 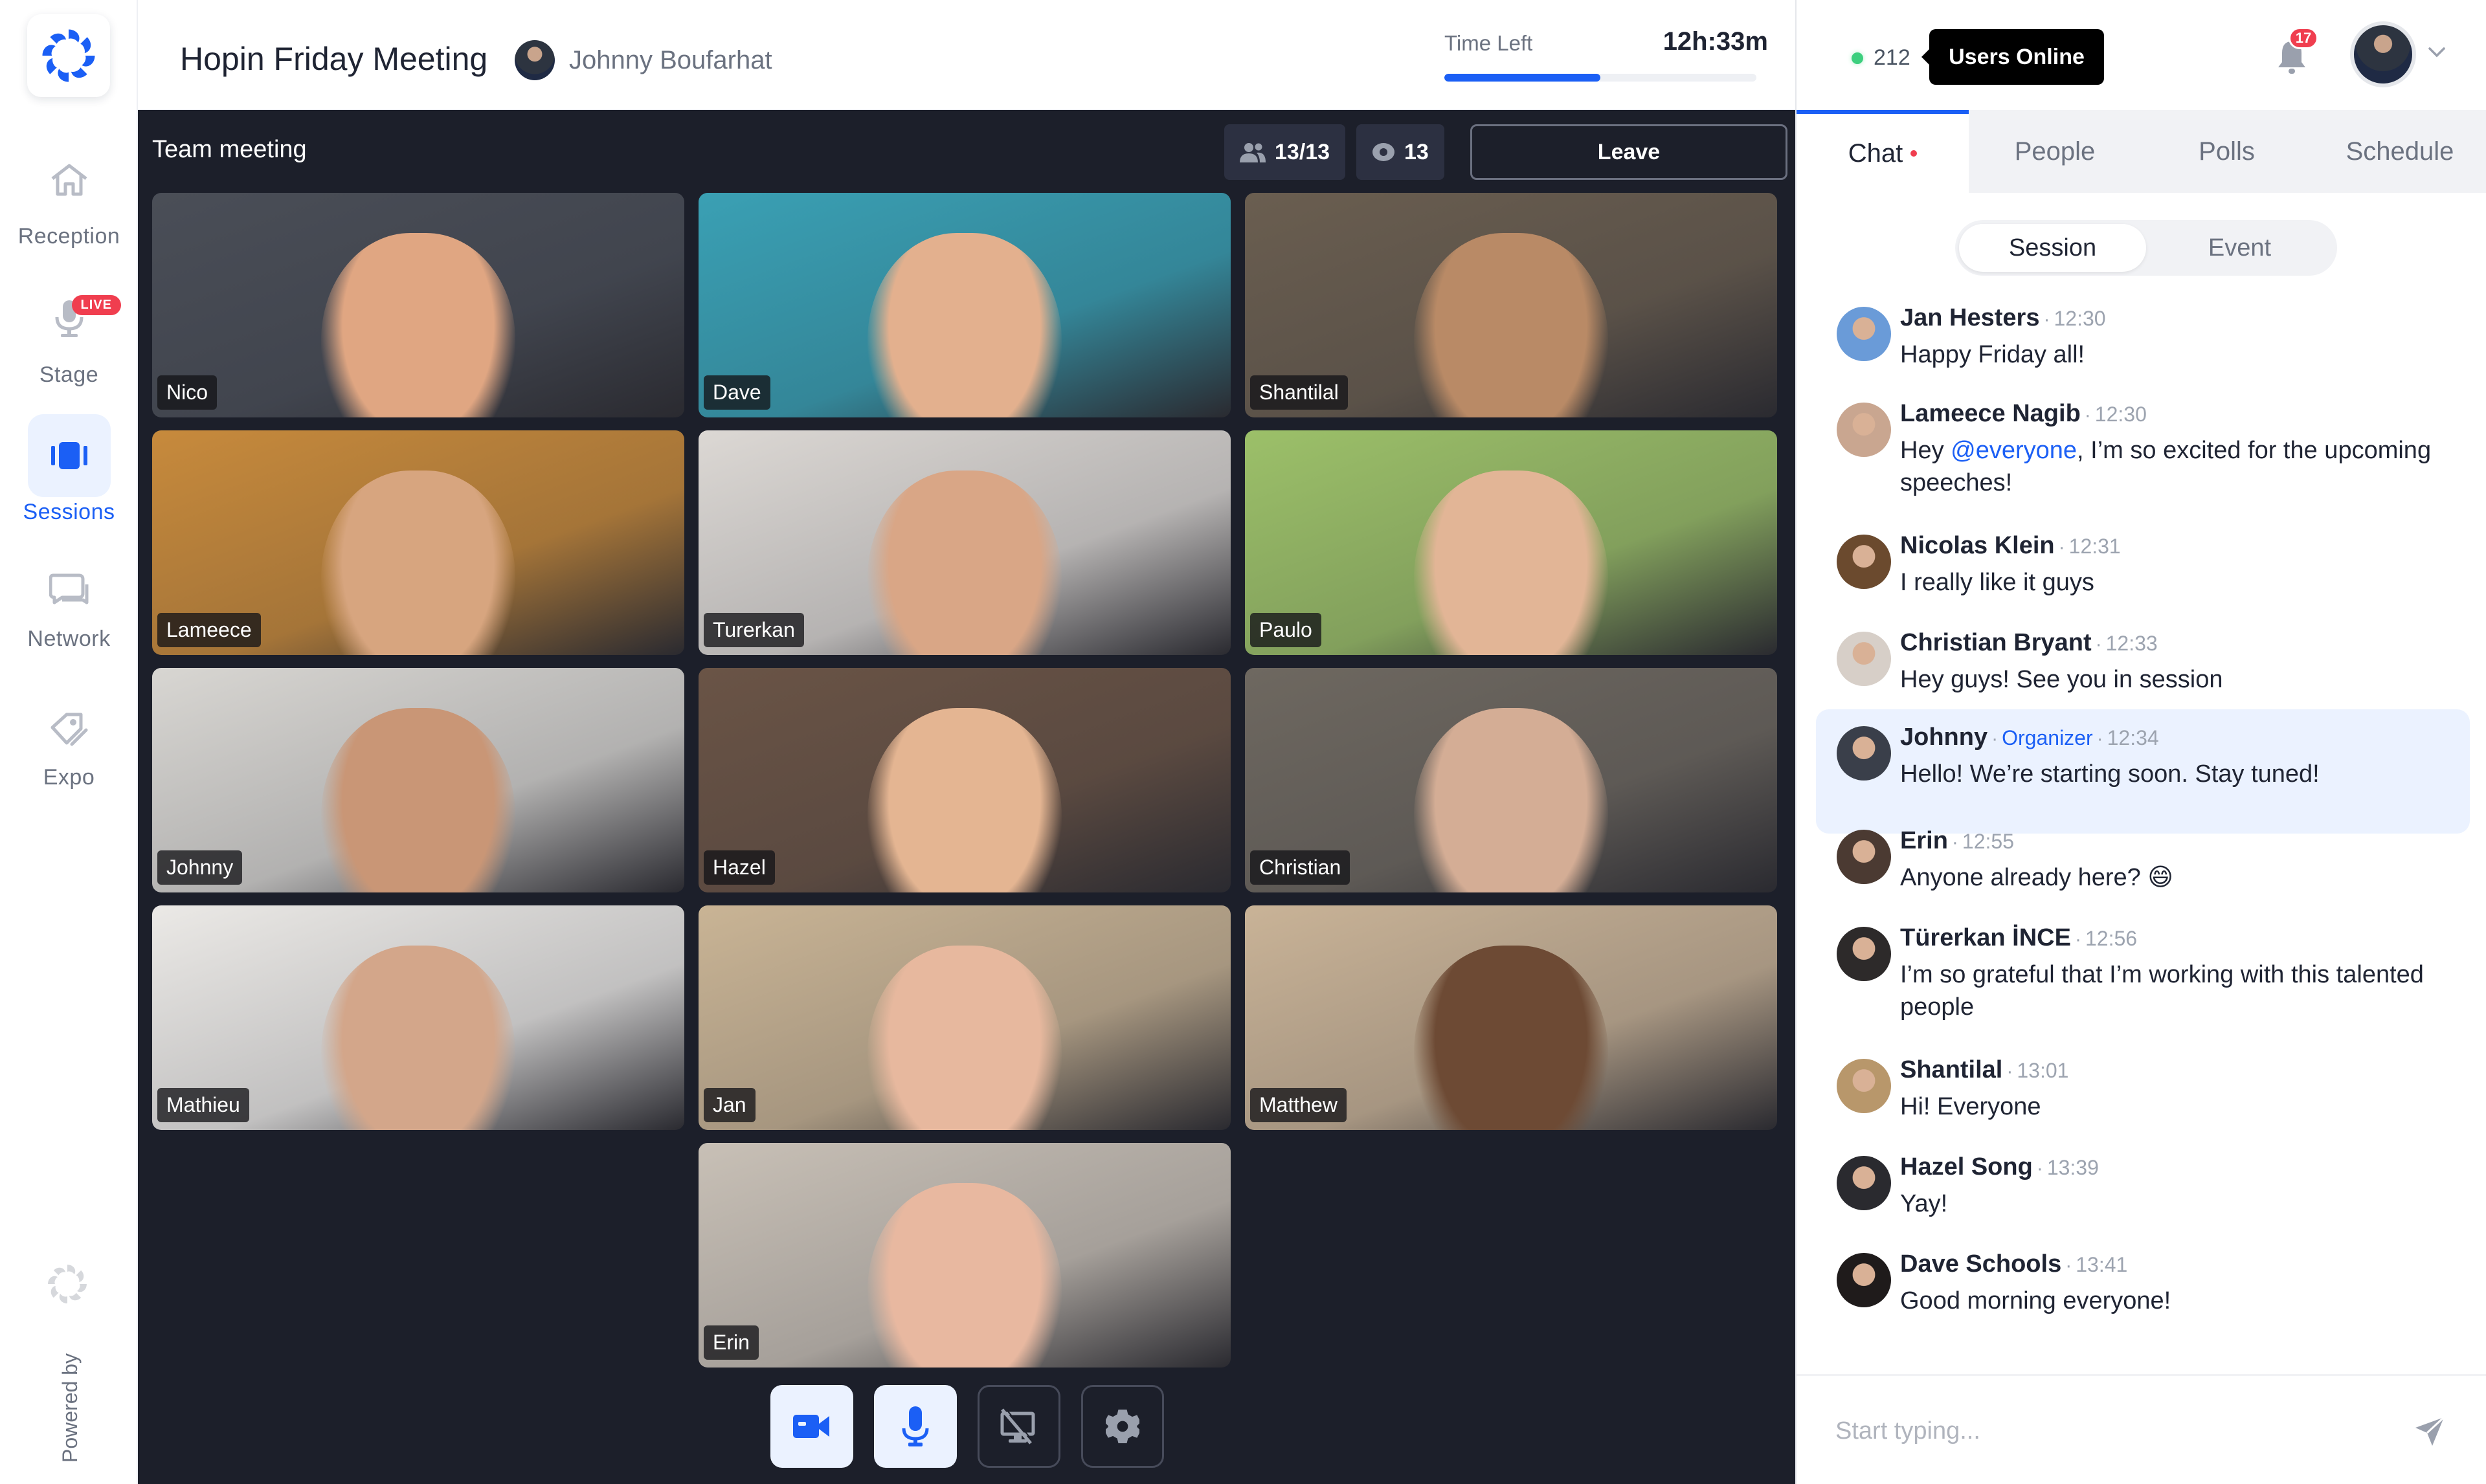 I want to click on message-text: Anyone already here? 😄, so click(x=2036, y=877).